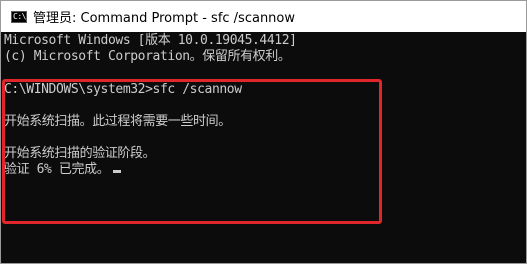 Image resolution: width=527 pixels, height=264 pixels. I want to click on cmd-icon: C:\, so click(19, 16).